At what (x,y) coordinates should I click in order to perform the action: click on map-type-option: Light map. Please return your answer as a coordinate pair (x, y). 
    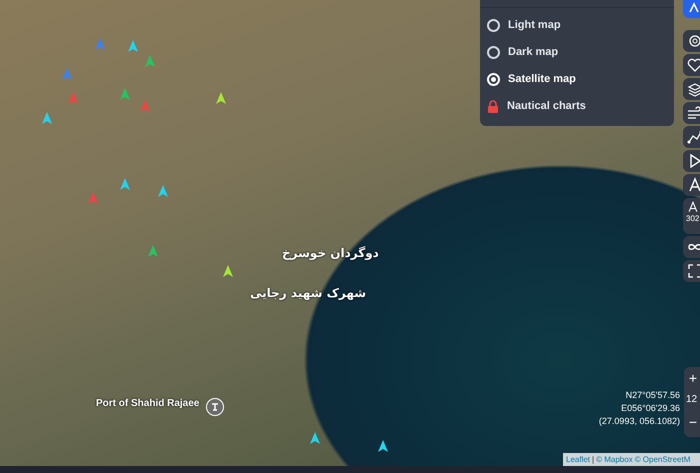
    Looking at the image, I should click on (580, 25).